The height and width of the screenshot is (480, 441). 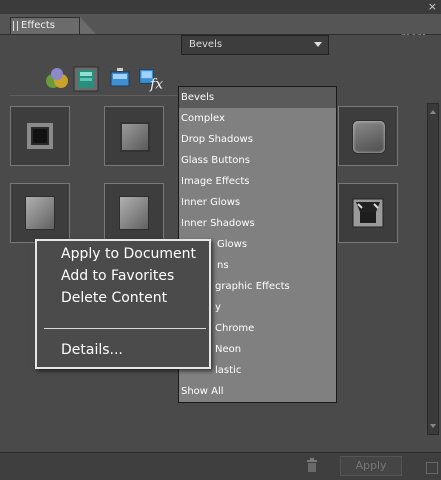 I want to click on close-icon: ×, so click(x=432, y=7).